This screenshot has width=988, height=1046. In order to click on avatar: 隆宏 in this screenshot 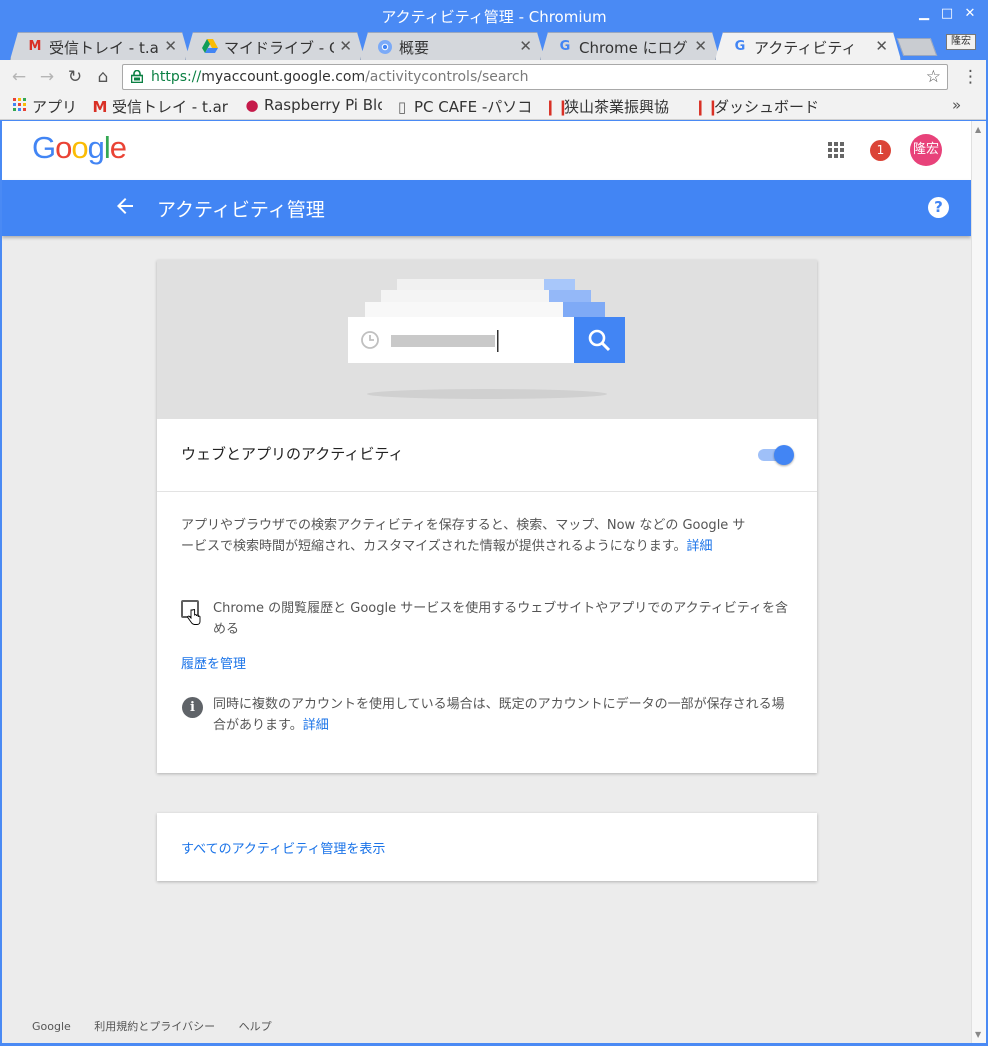, I will do `click(926, 150)`.